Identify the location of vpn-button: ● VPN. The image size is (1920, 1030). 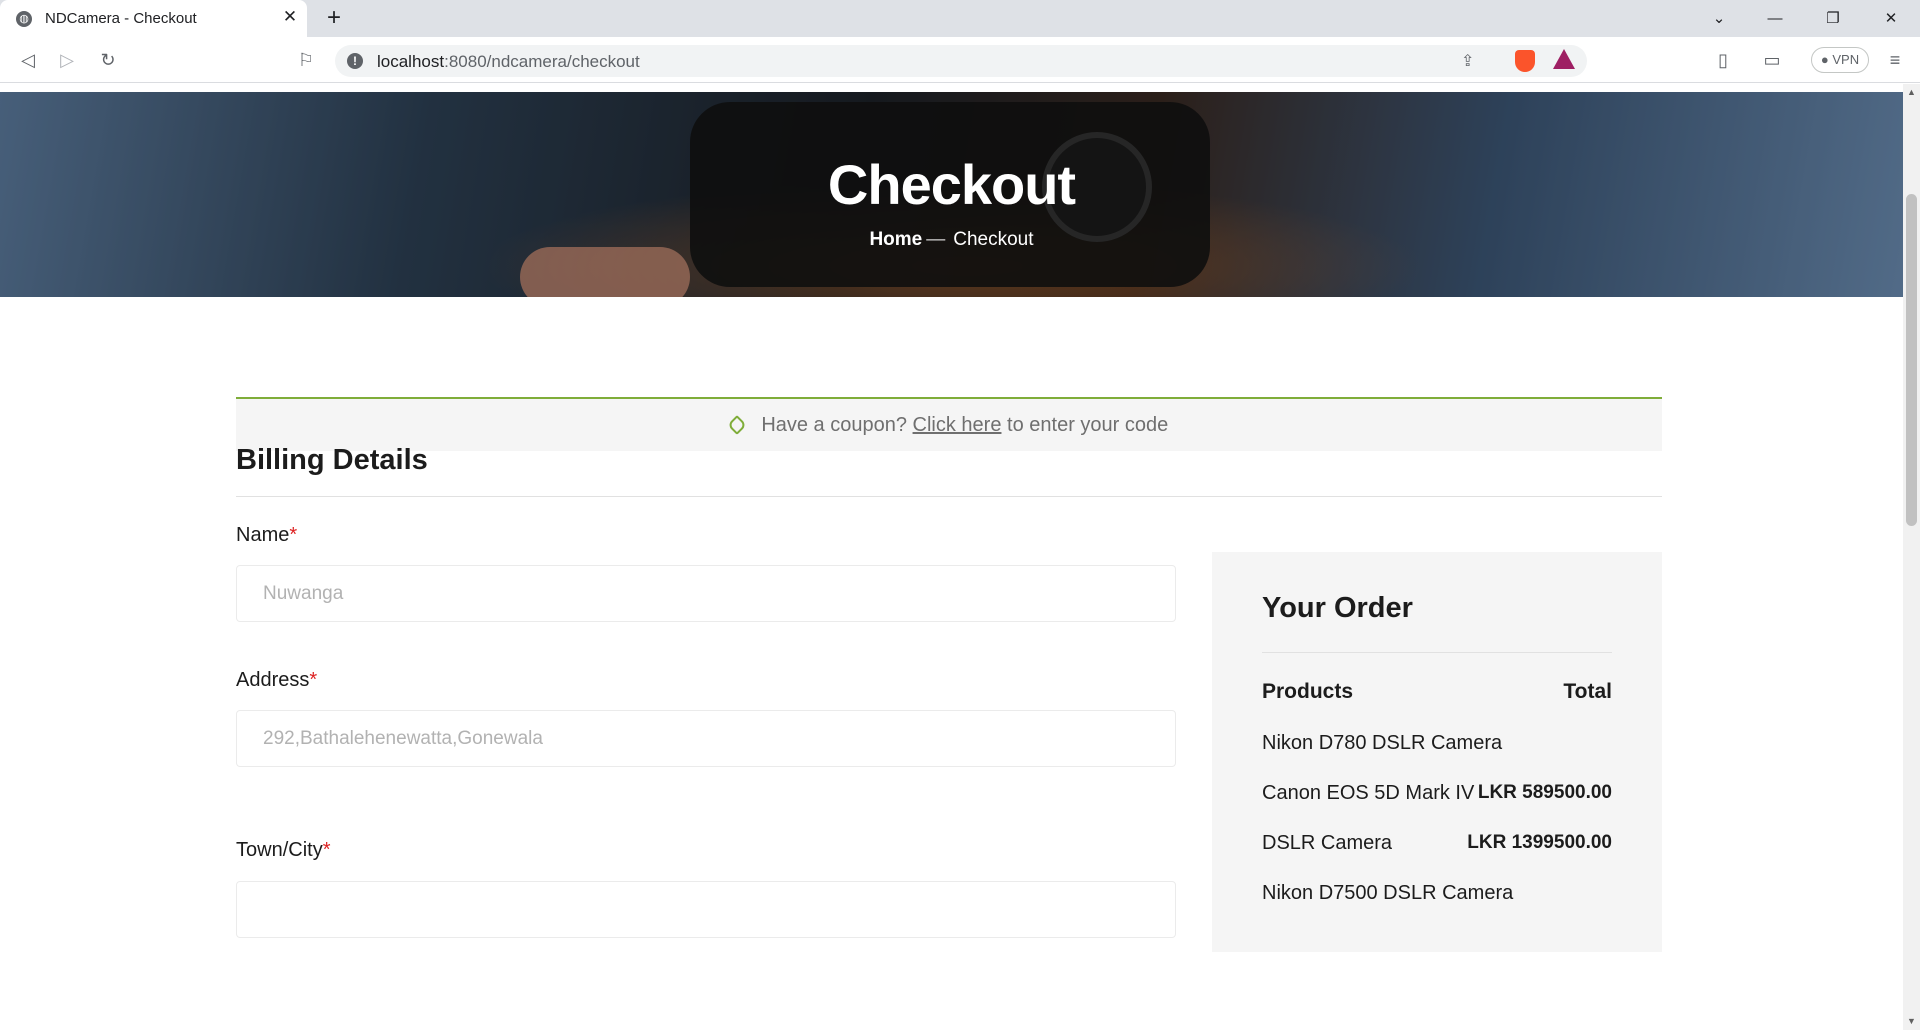
(1840, 60).